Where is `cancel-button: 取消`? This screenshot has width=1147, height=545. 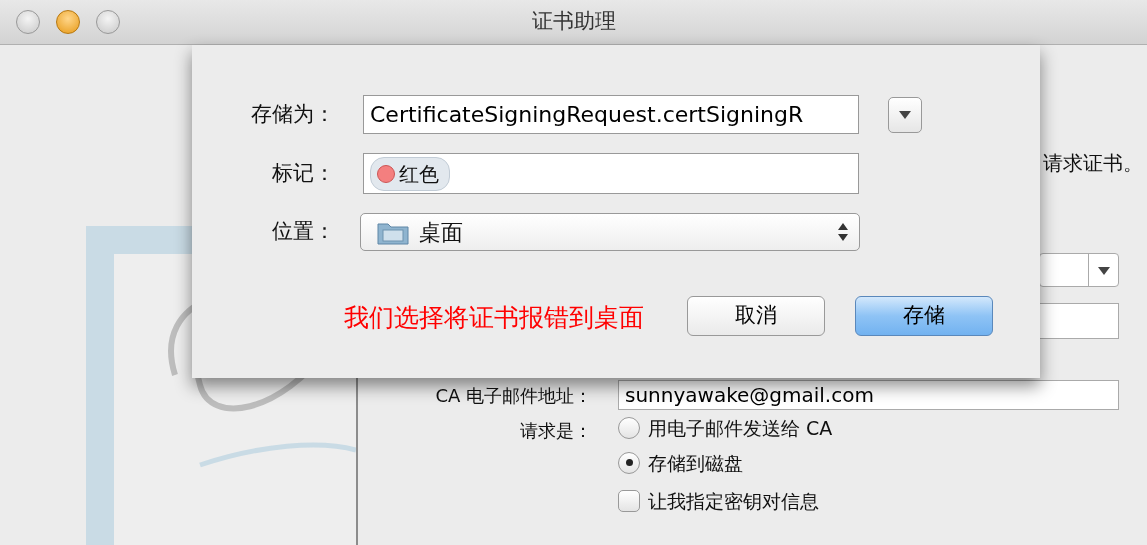
cancel-button: 取消 is located at coordinates (756, 316).